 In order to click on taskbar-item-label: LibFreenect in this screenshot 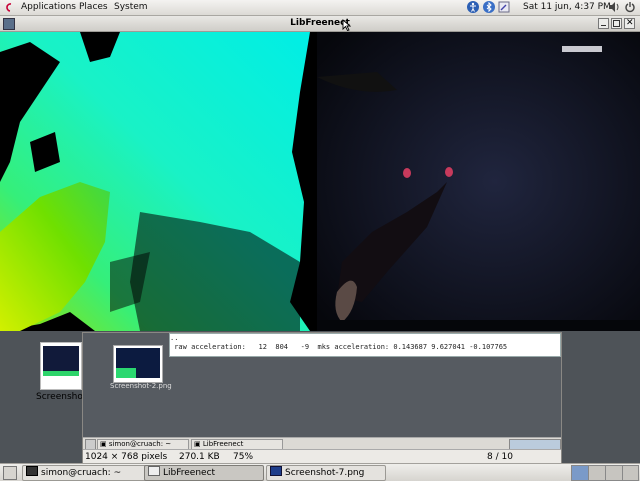, I will do `click(189, 473)`.